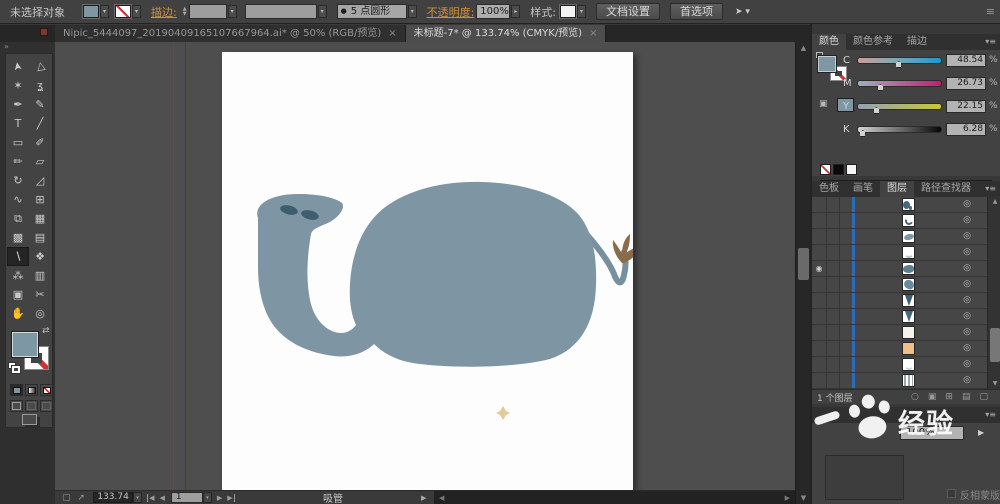 The width and height of the screenshot is (1000, 504). I want to click on free-transform-tool: ⊞, so click(40, 199).